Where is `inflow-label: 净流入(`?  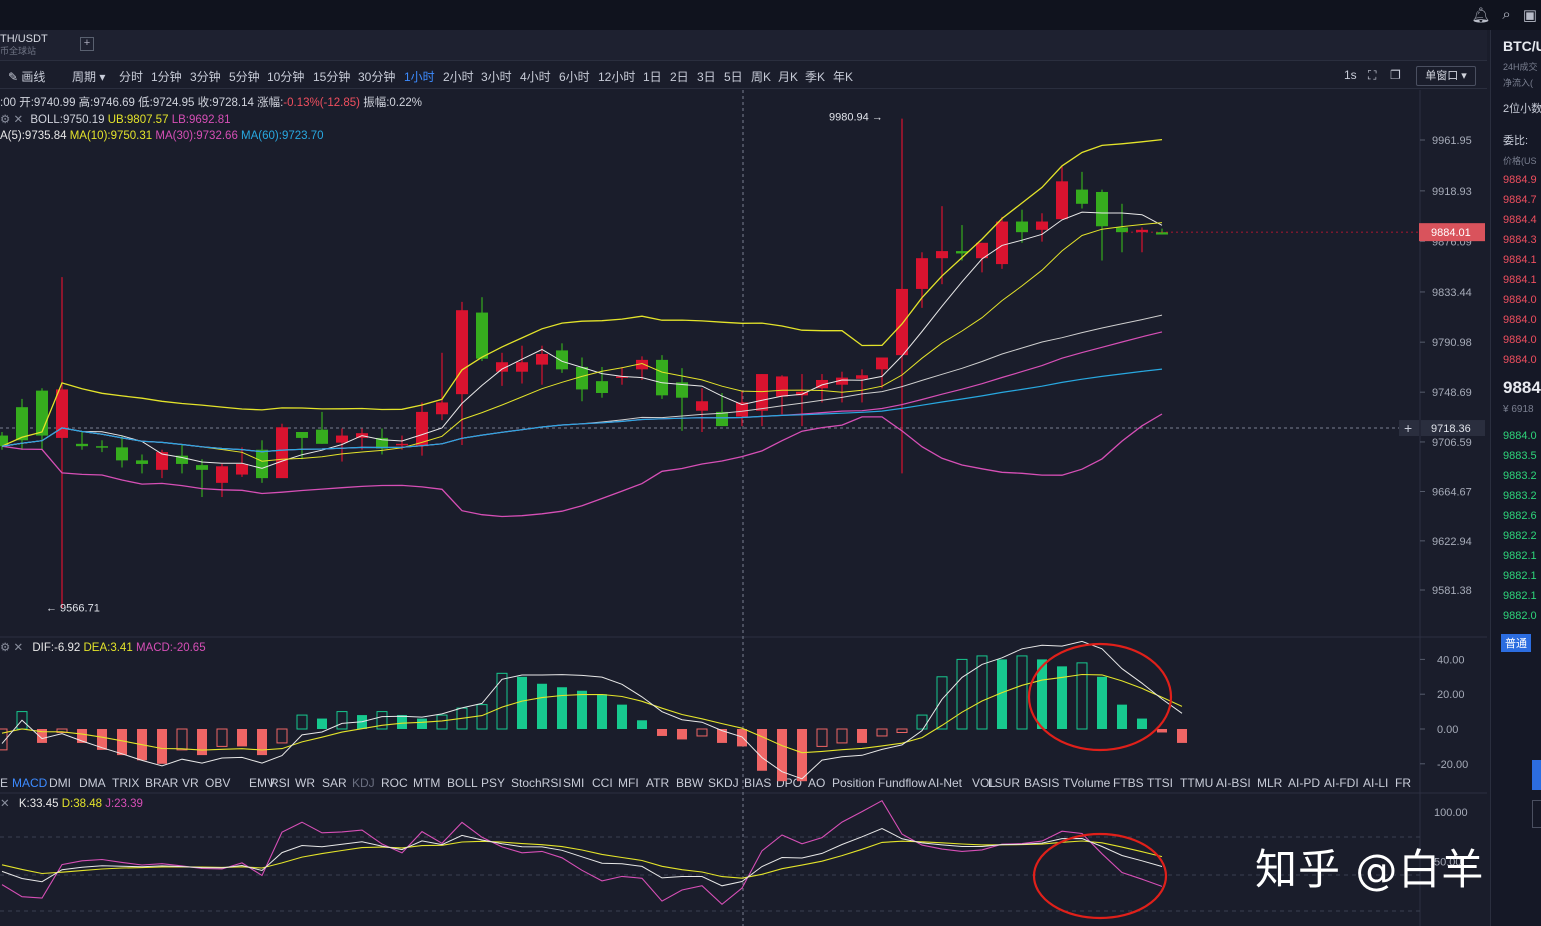 inflow-label: 净流入( is located at coordinates (1518, 83).